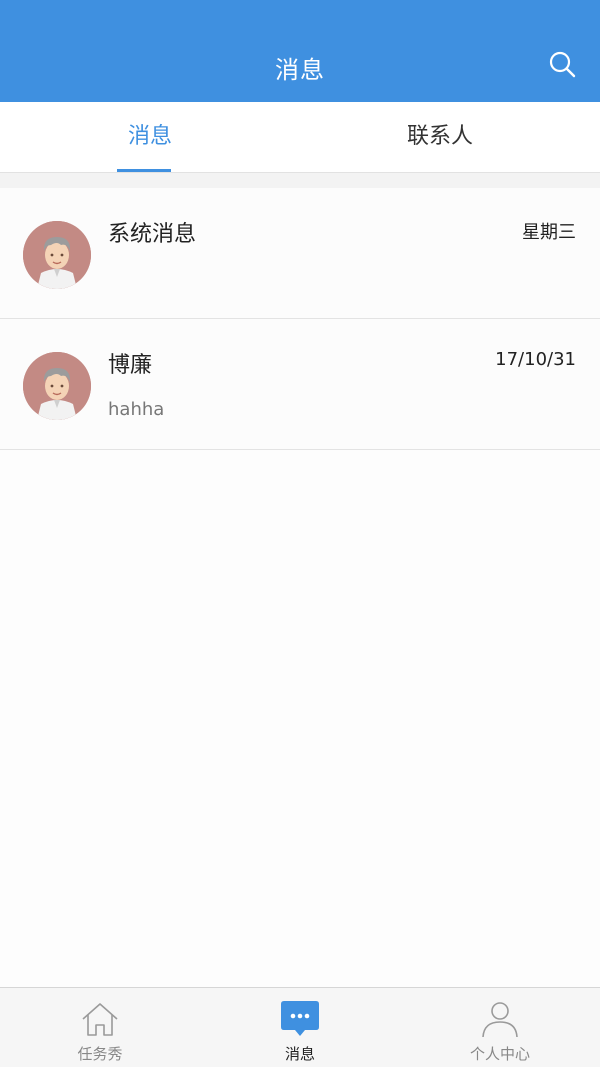 The height and width of the screenshot is (1067, 600). I want to click on nav-item-profile: 个人中心, so click(500, 1027).